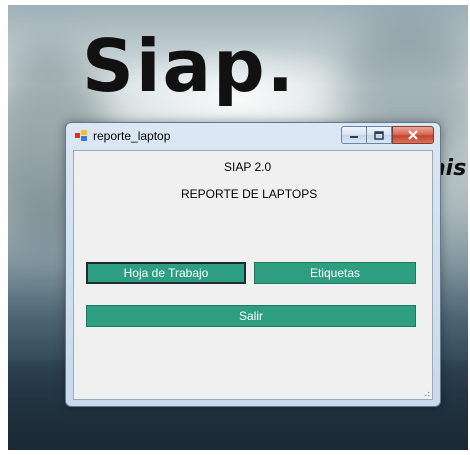  What do you see at coordinates (132, 136) in the screenshot?
I see `window-title: reporte_laptop` at bounding box center [132, 136].